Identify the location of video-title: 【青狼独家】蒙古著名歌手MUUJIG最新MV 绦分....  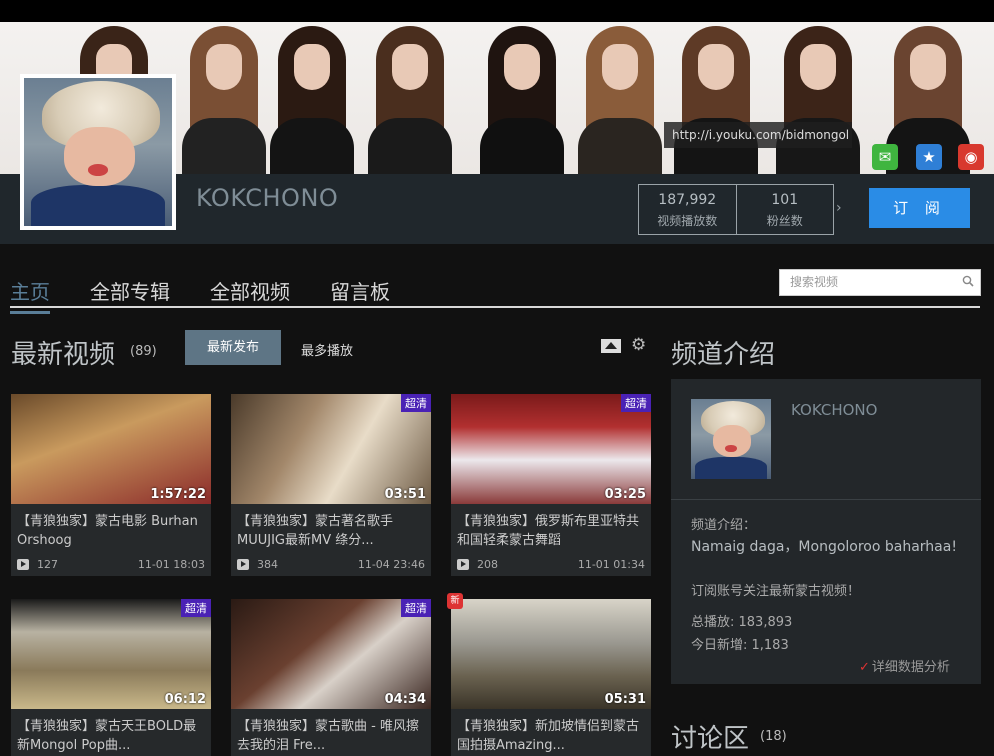
(331, 528).